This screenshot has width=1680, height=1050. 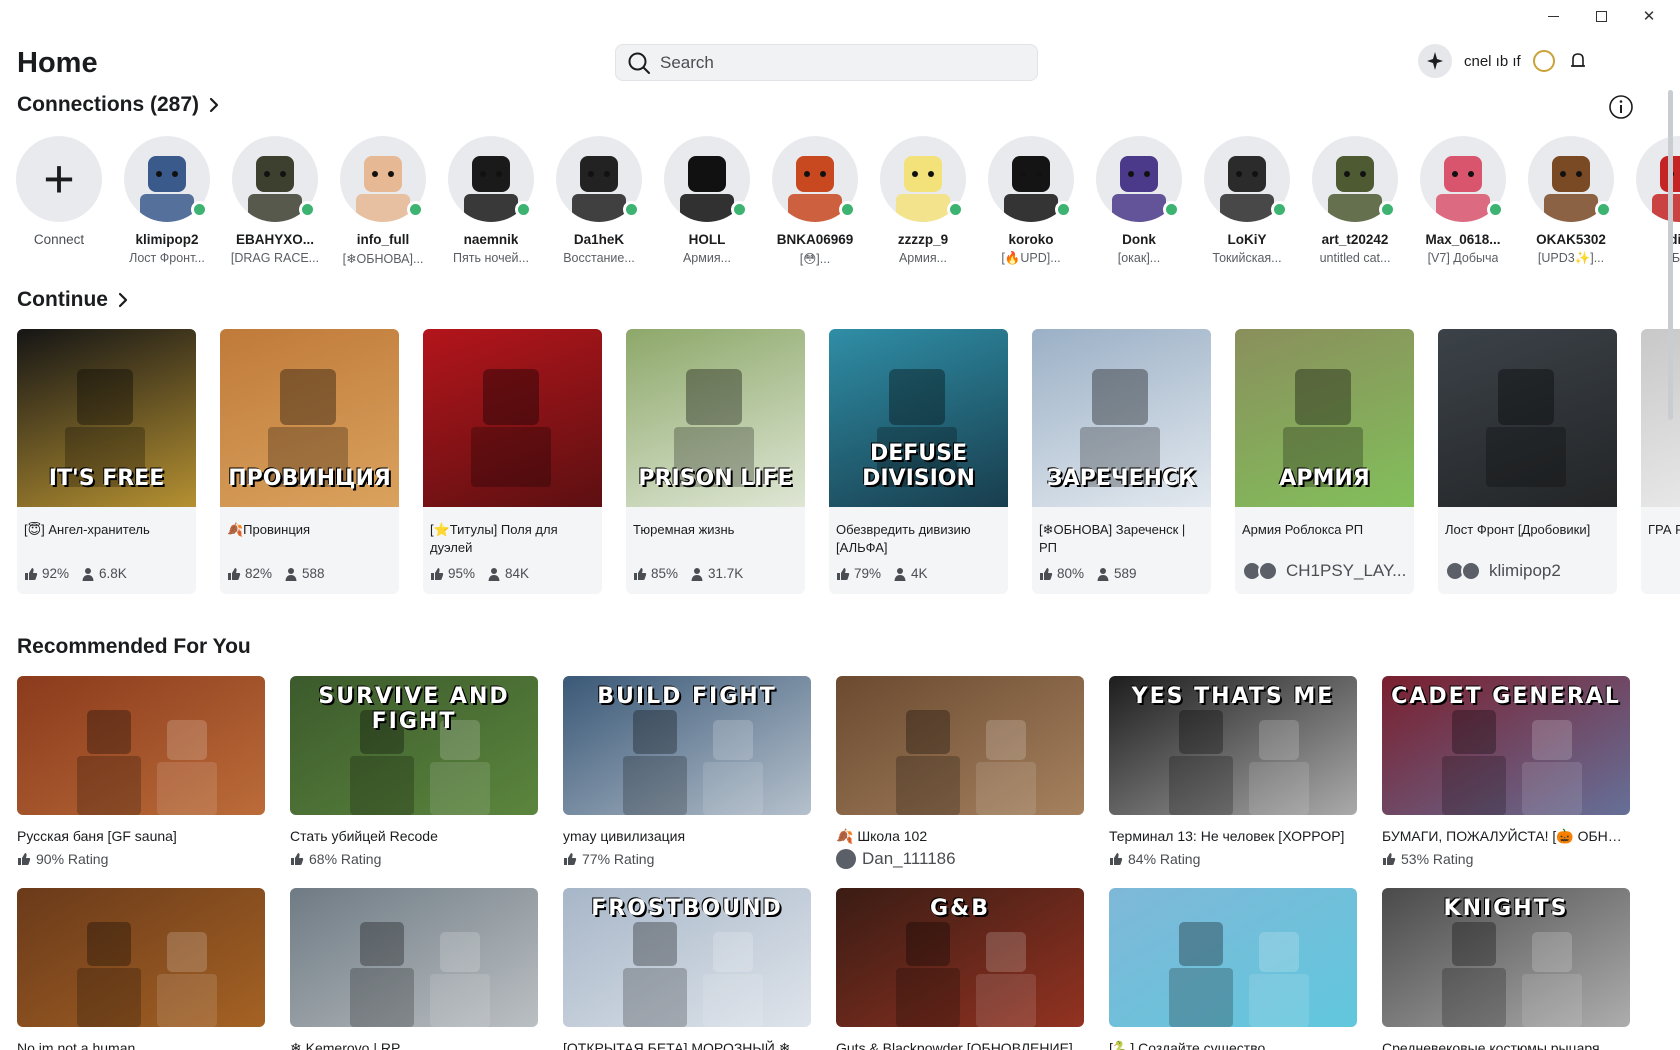 I want to click on rating-value: 77% Rating, so click(x=618, y=859).